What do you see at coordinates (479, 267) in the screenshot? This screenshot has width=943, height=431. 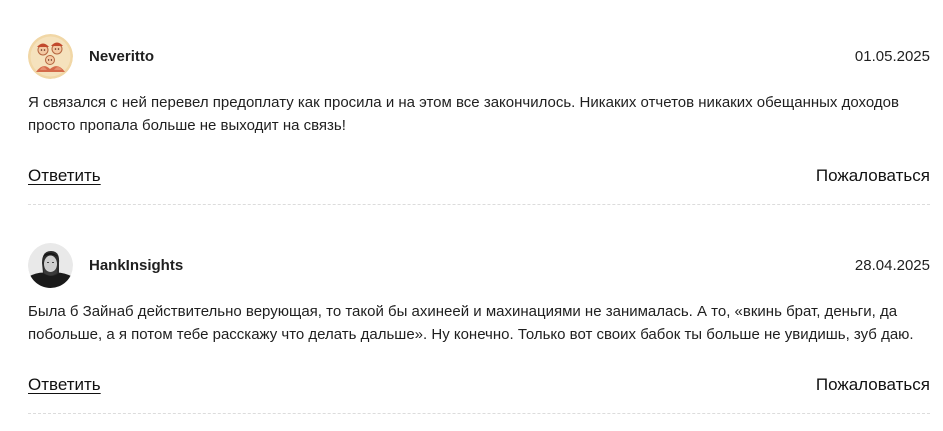 I see `comment-header: HankInsights 28.04.2025` at bounding box center [479, 267].